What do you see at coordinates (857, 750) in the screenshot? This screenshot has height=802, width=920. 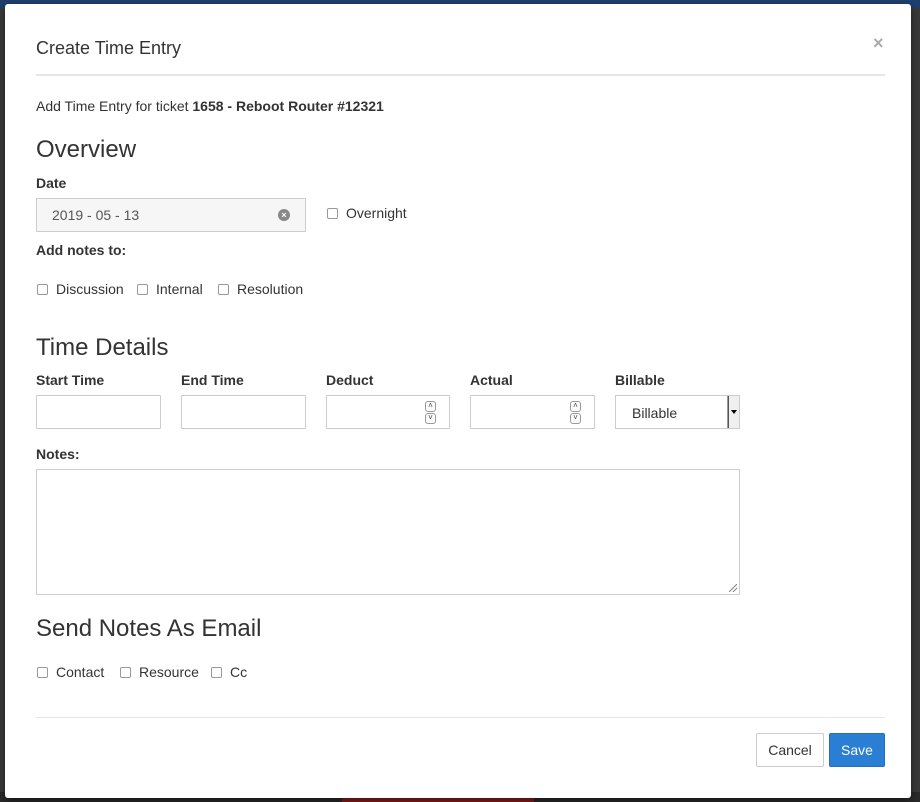 I see `save-button: Save` at bounding box center [857, 750].